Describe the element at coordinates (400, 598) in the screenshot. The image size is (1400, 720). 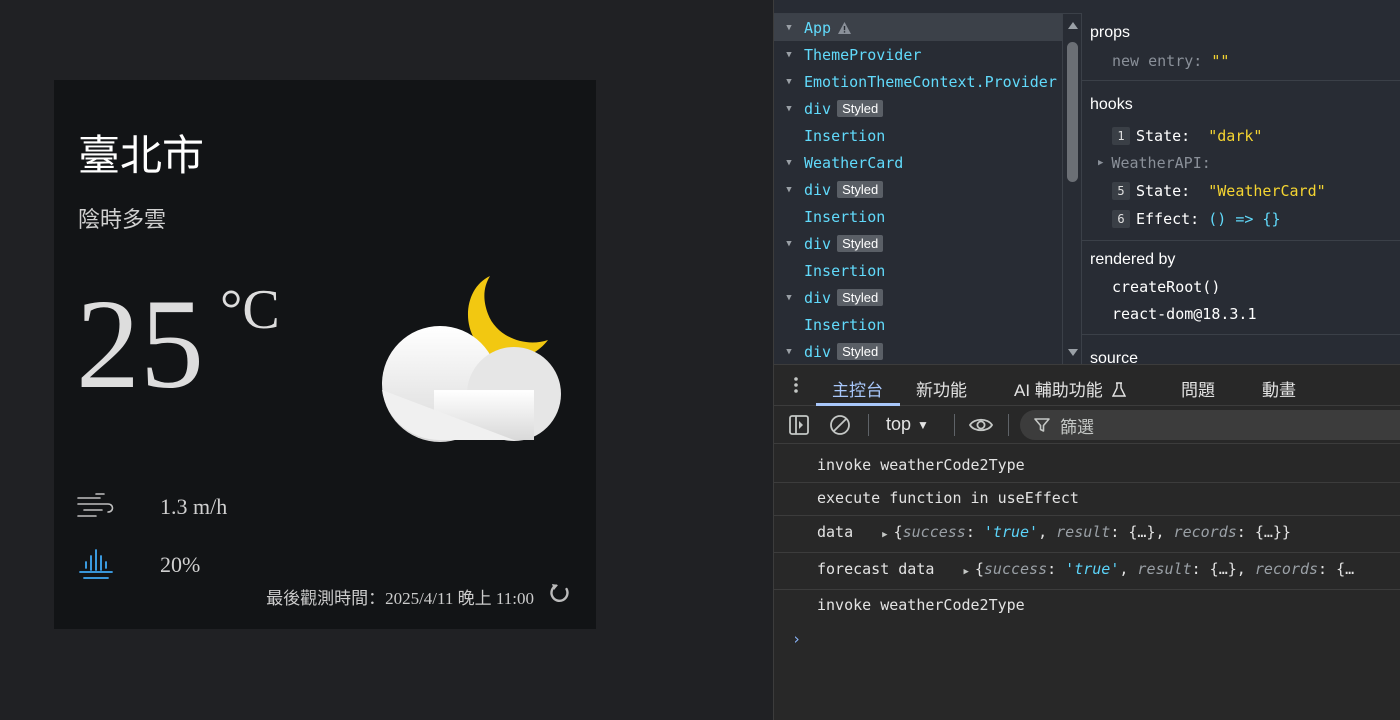
I see `observation-time: 最後觀測時間：2025/4/11 晚上 11:00` at that location.